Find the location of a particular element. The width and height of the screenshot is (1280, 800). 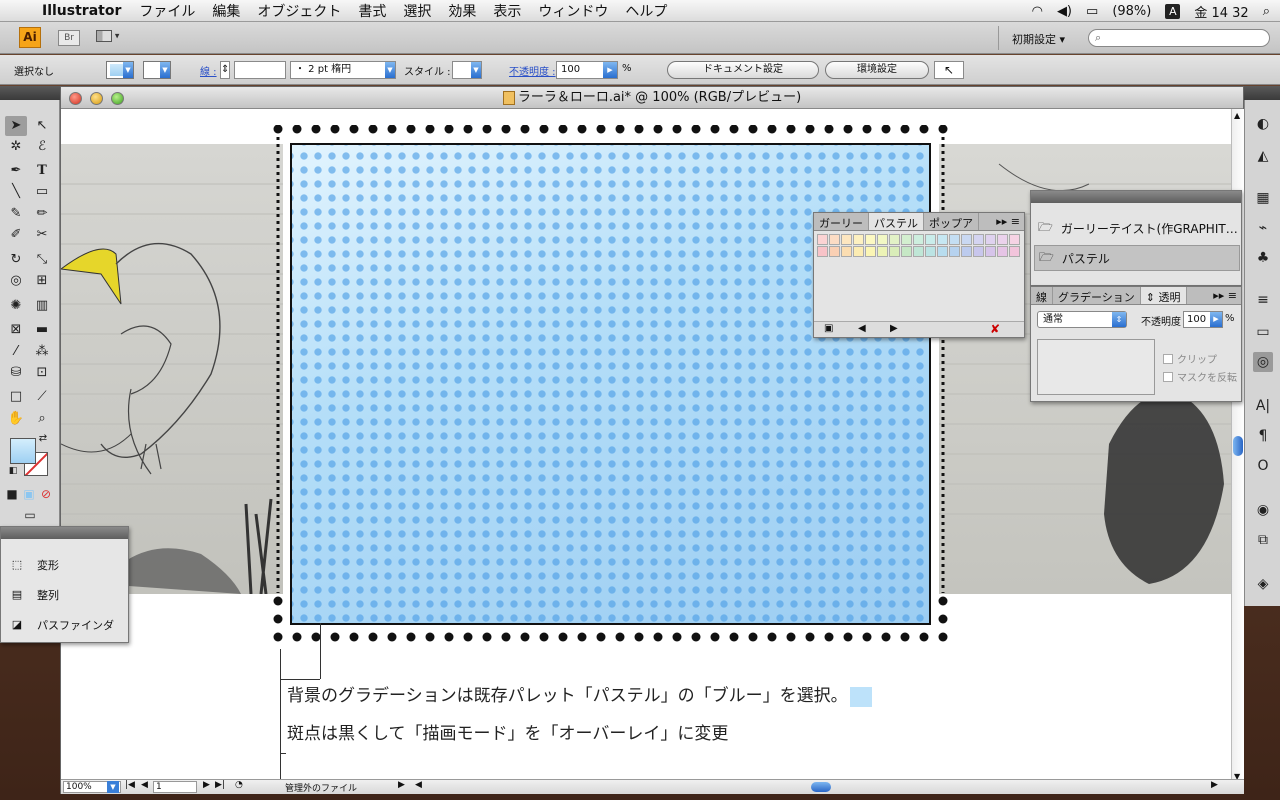

live-paint-bucket-tool-icon: ⛁ is located at coordinates (16, 373).